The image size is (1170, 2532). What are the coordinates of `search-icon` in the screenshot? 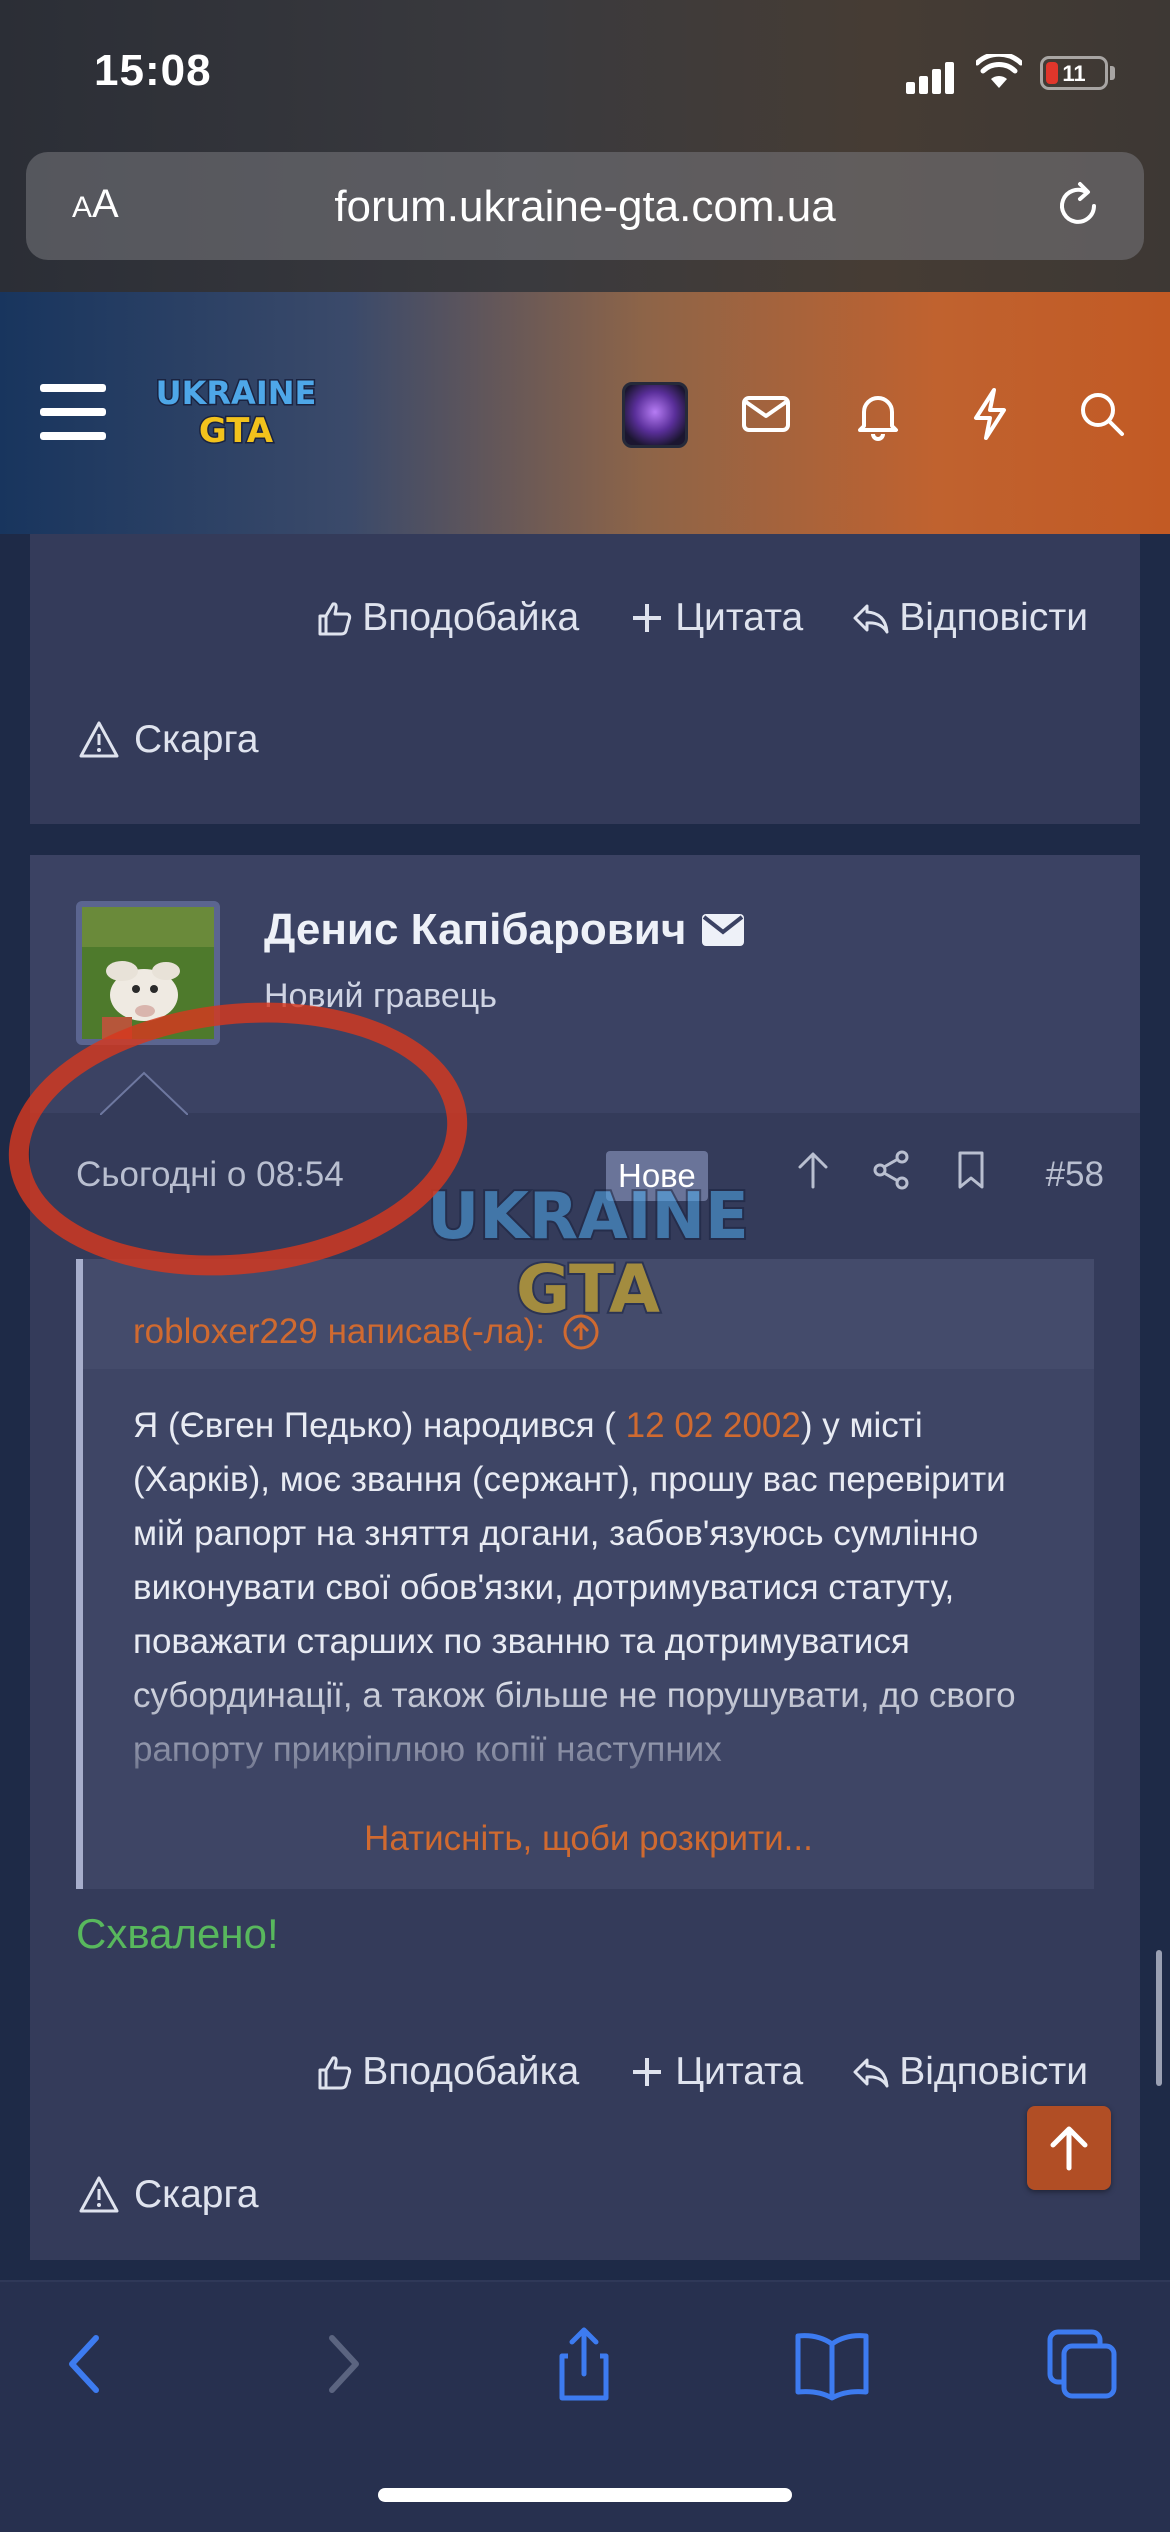 It's located at (1102, 414).